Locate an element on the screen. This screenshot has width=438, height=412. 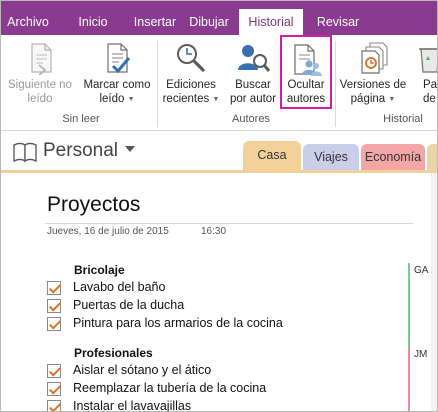
mark-read-label-2: leído is located at coordinates (112, 98).